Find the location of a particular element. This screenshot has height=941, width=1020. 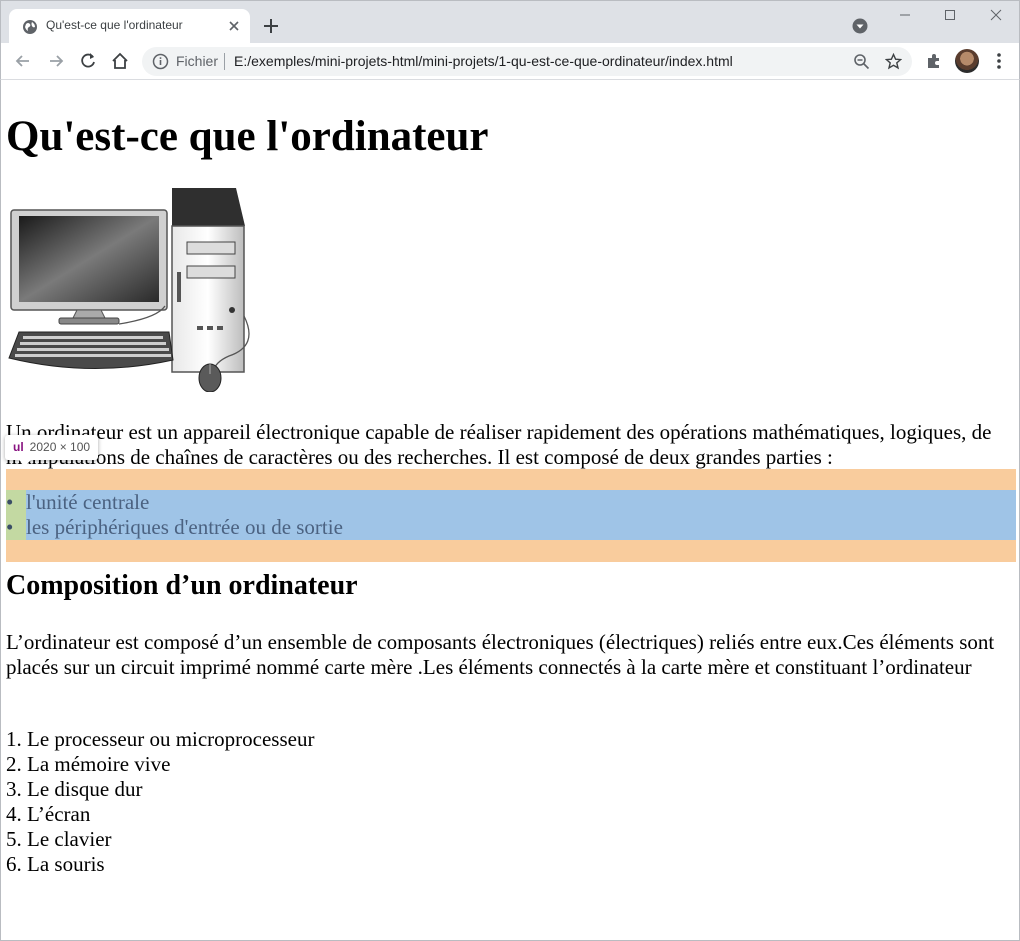

list-item: l'unité centrale is located at coordinates (511, 502).